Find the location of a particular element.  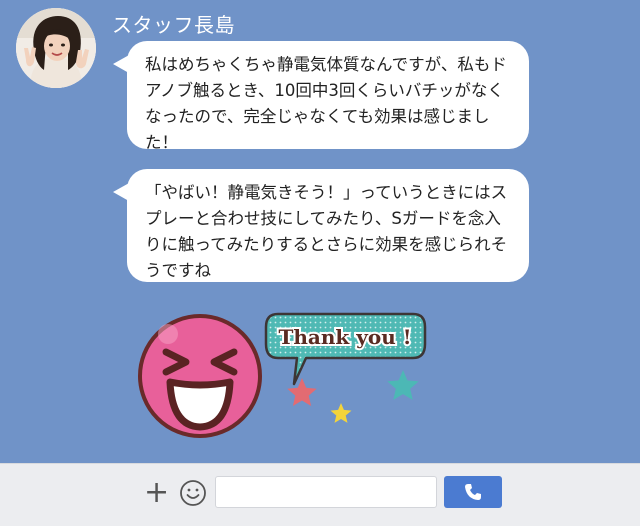

avatar-photo is located at coordinates (56, 48).